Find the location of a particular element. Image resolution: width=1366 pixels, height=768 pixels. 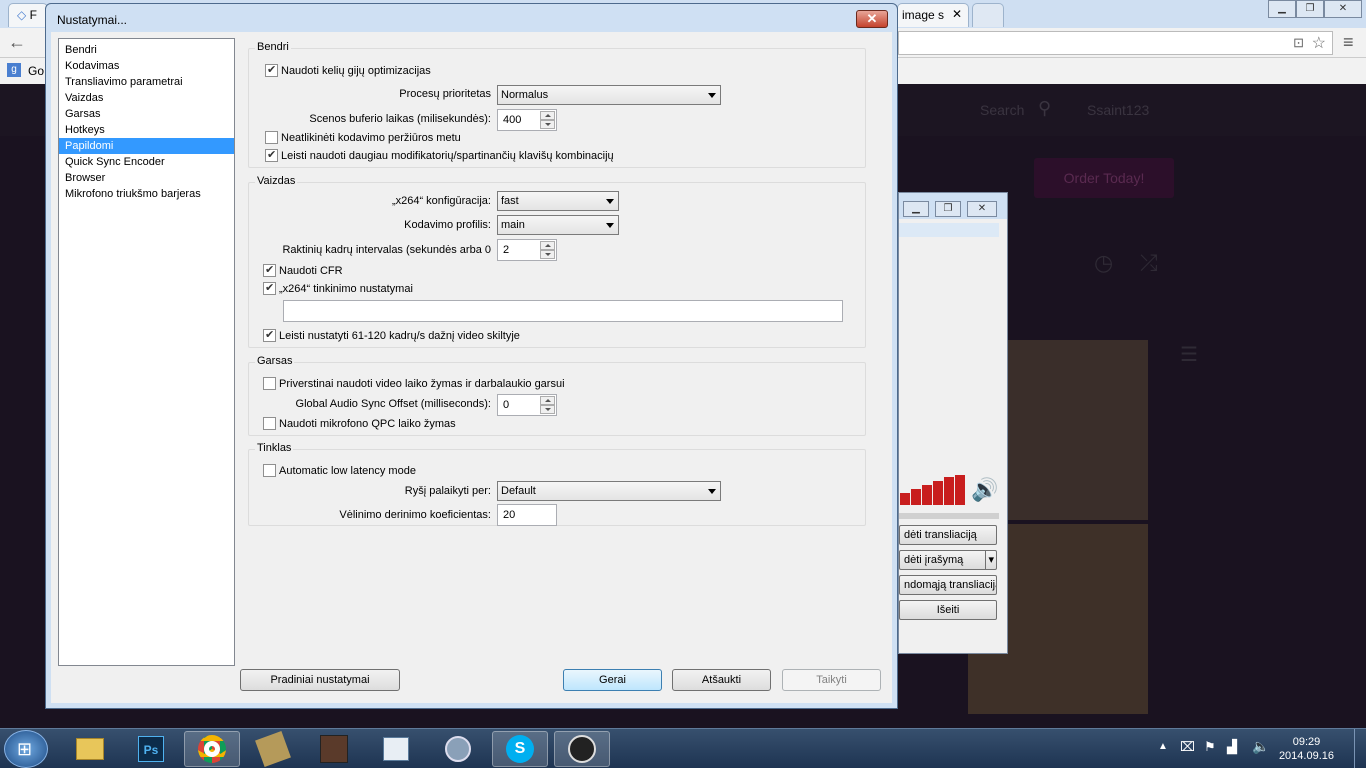

qpc-label: Naudoti mikrofono QPC laiko žymas is located at coordinates (367, 424).